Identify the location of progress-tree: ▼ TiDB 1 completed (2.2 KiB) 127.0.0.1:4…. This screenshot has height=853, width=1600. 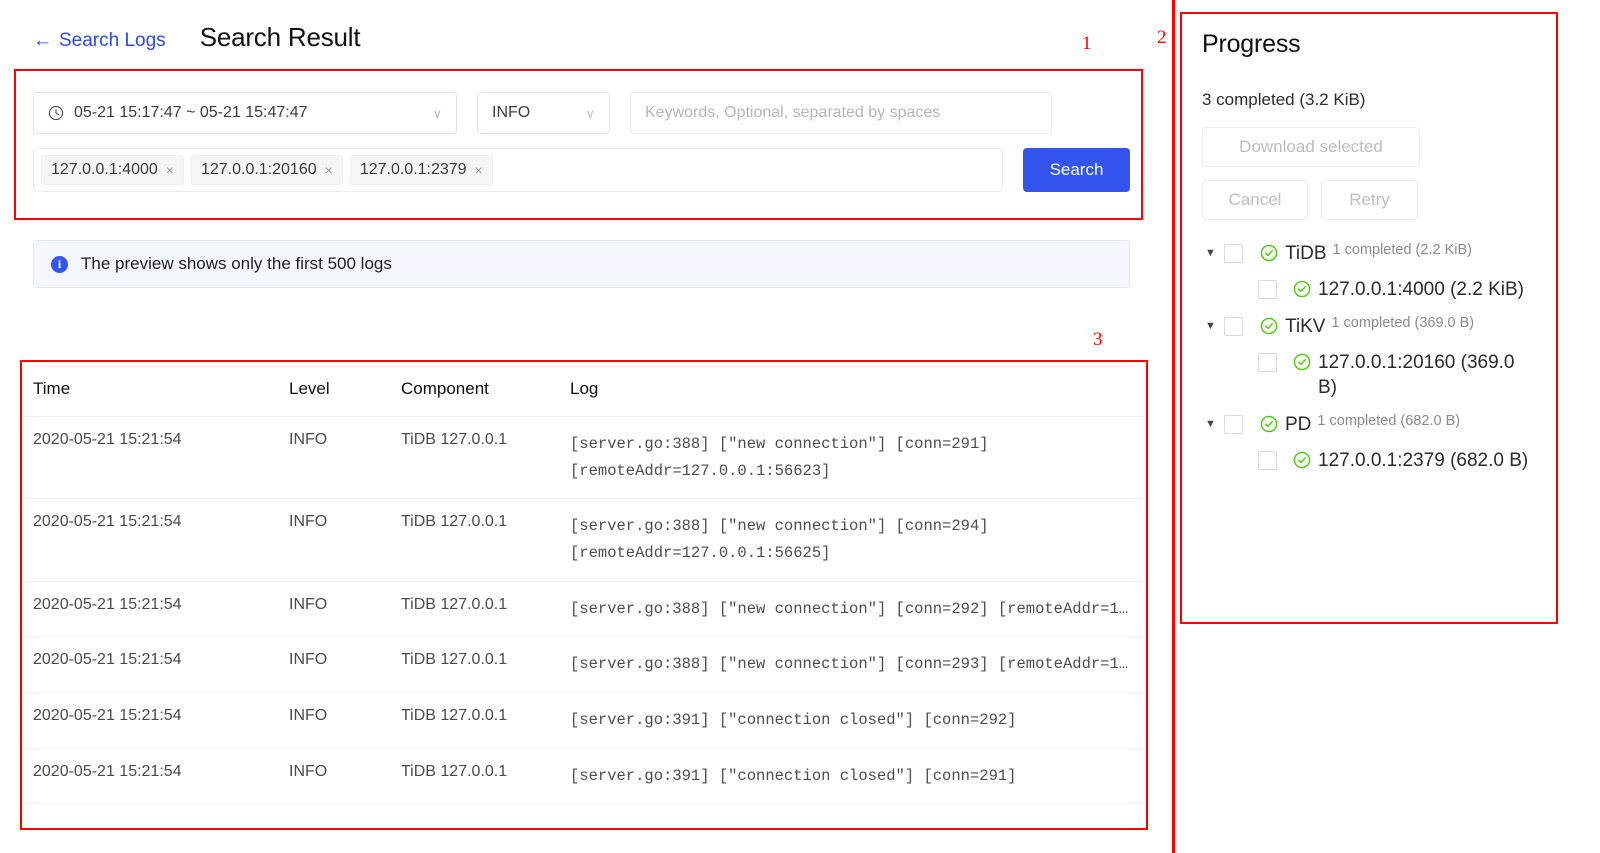
(1380, 358).